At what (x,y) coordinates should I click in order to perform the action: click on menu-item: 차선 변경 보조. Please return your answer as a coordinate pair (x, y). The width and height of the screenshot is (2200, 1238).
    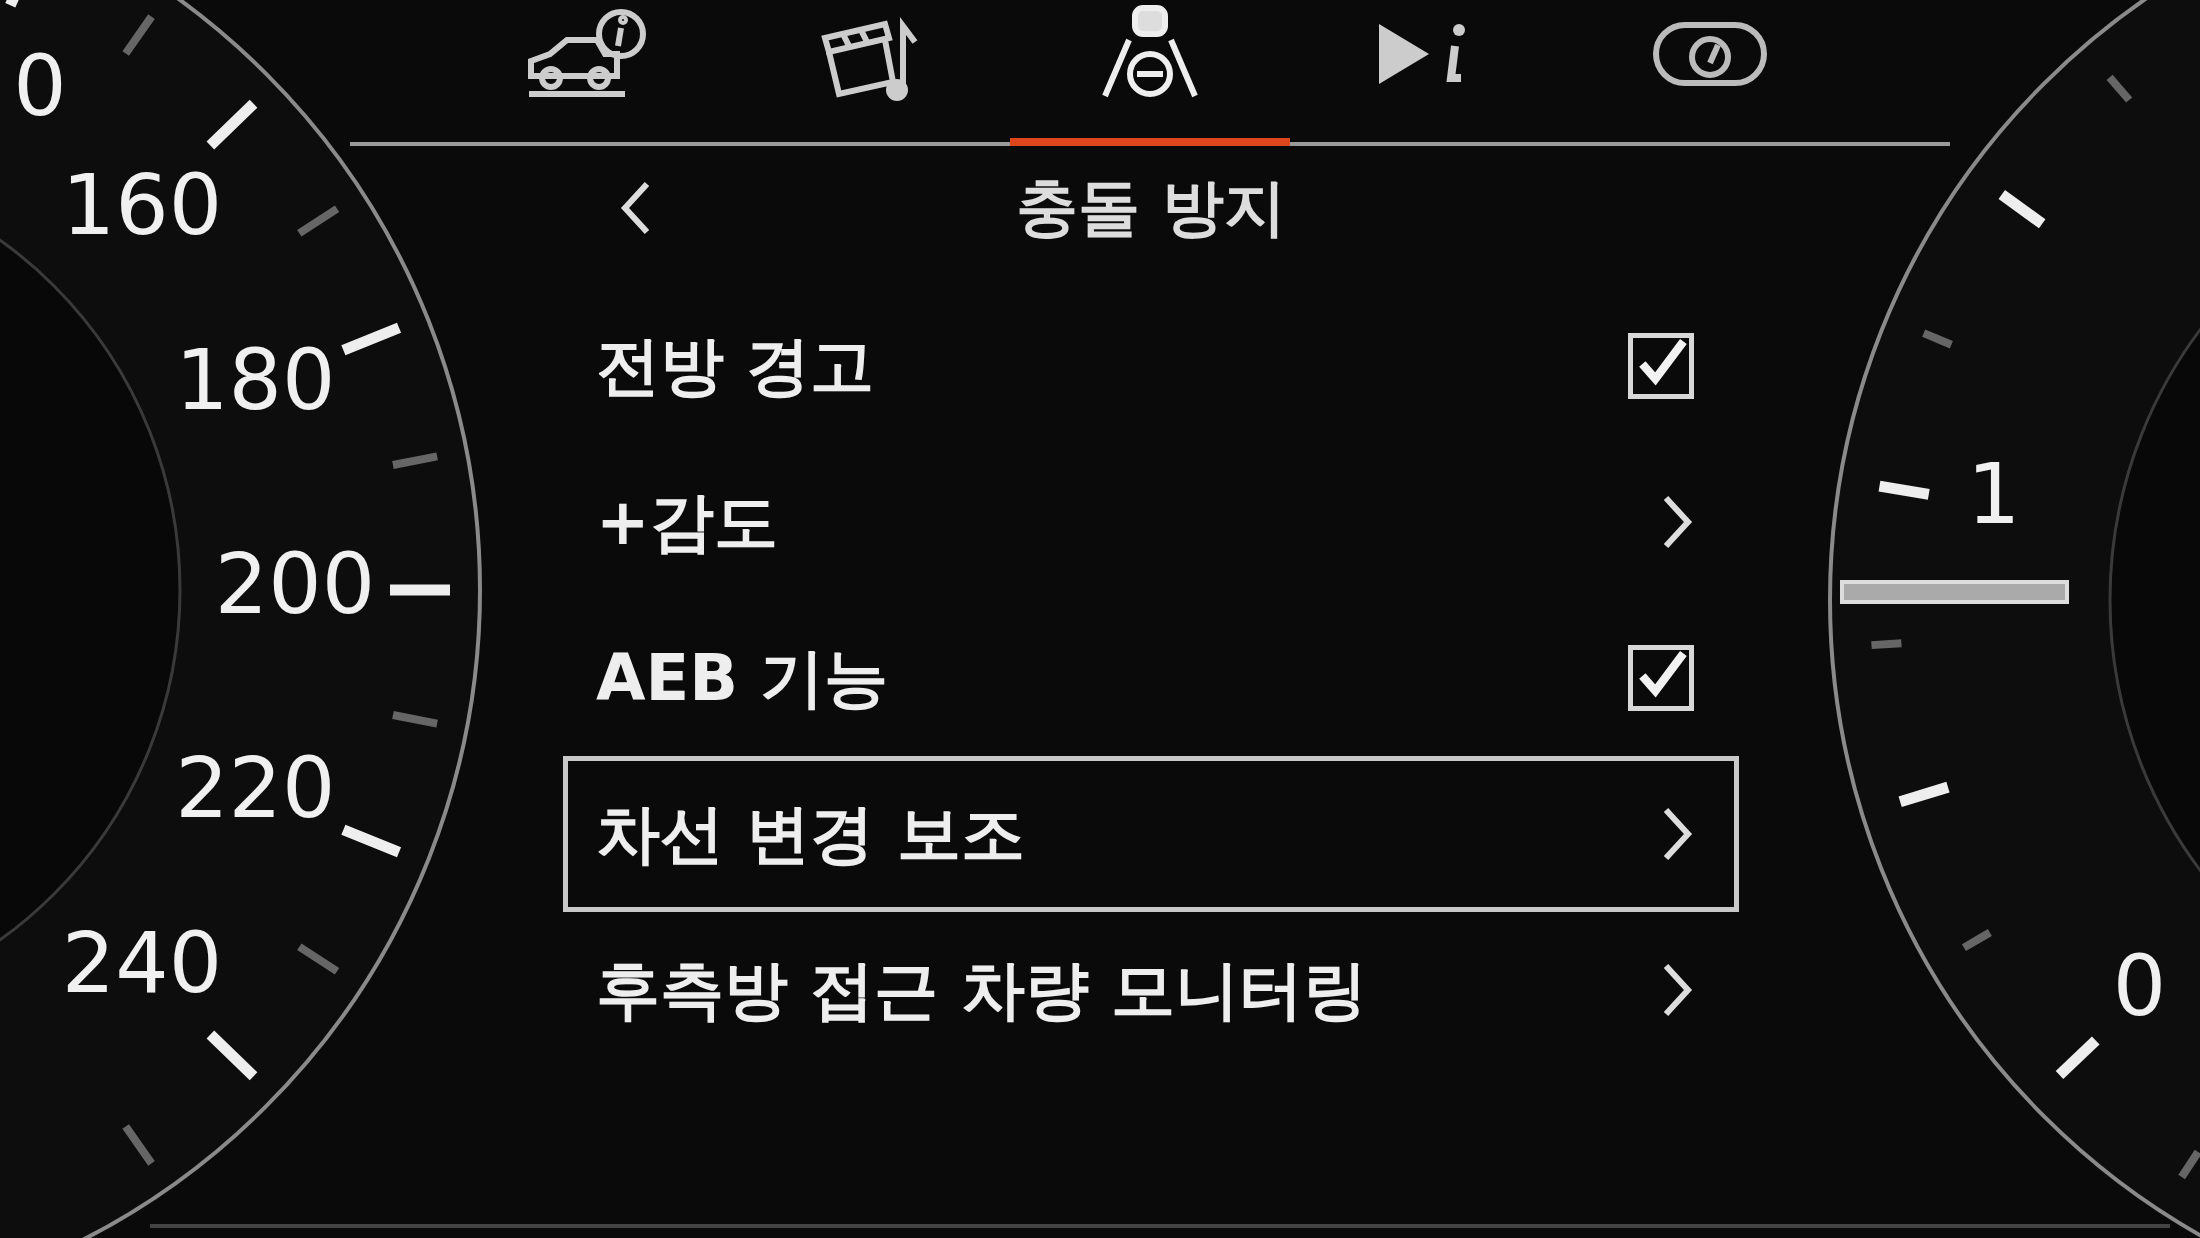
    Looking at the image, I should click on (1151, 834).